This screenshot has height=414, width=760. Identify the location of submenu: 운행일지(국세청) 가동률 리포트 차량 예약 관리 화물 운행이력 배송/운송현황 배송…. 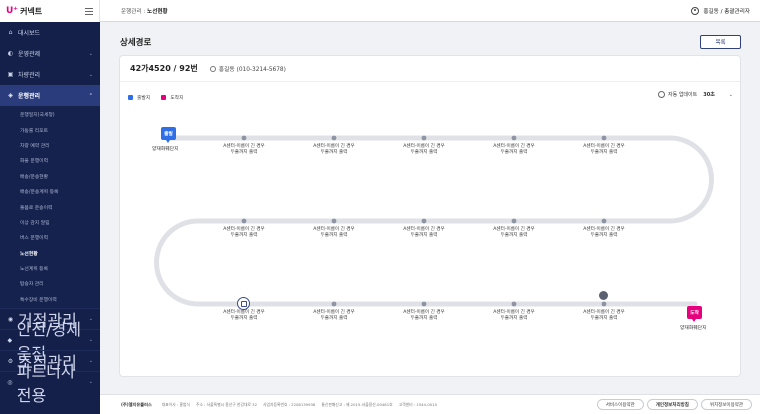
(50, 207).